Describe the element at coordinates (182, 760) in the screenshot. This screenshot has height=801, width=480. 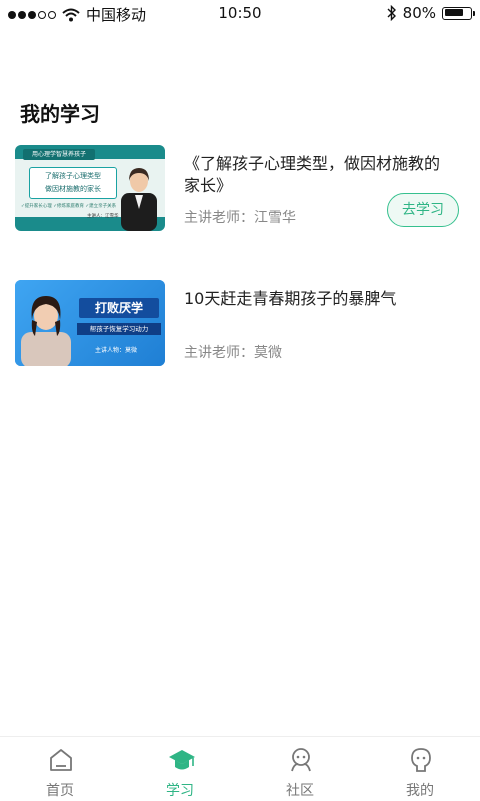
I see `graduation-cap-icon` at that location.